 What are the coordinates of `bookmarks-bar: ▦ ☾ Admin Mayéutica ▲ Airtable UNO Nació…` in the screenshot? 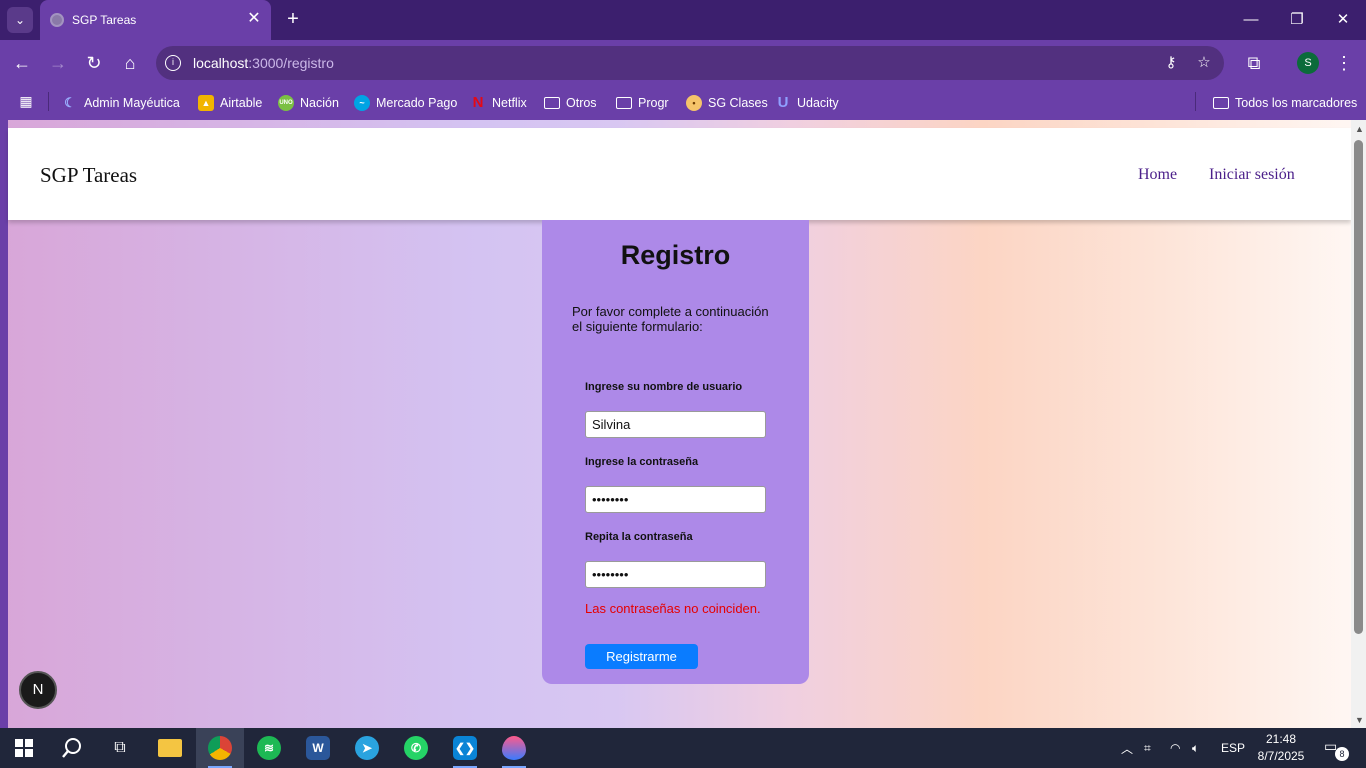 It's located at (683, 102).